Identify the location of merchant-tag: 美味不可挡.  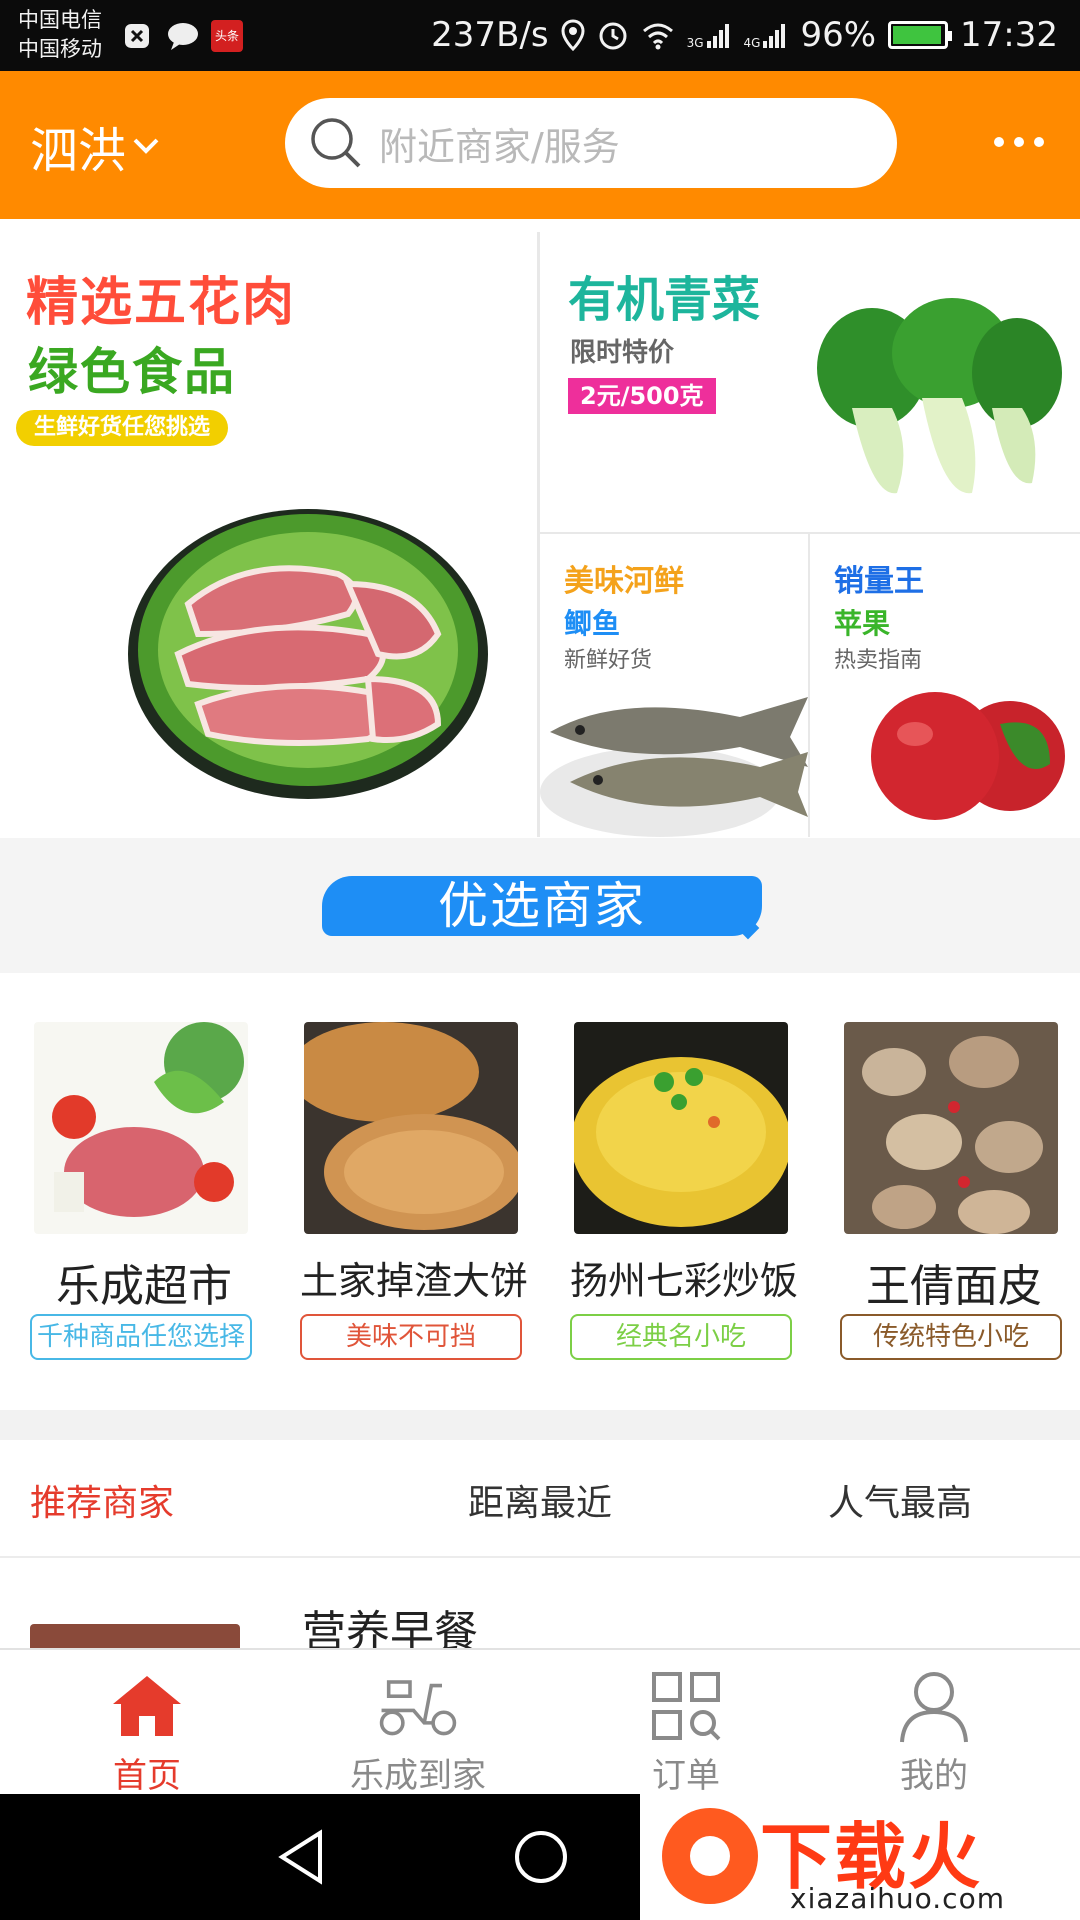
(411, 1337).